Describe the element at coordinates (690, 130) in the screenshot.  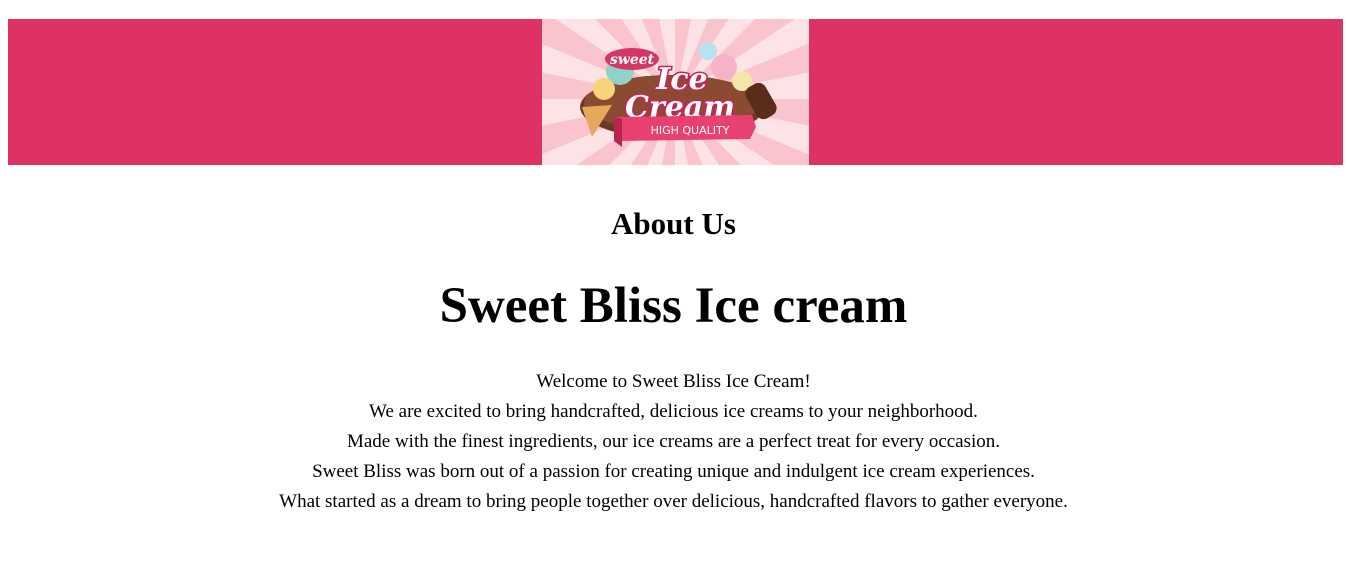
I see `logo-ribbon-text: HIGH QUALITY` at that location.